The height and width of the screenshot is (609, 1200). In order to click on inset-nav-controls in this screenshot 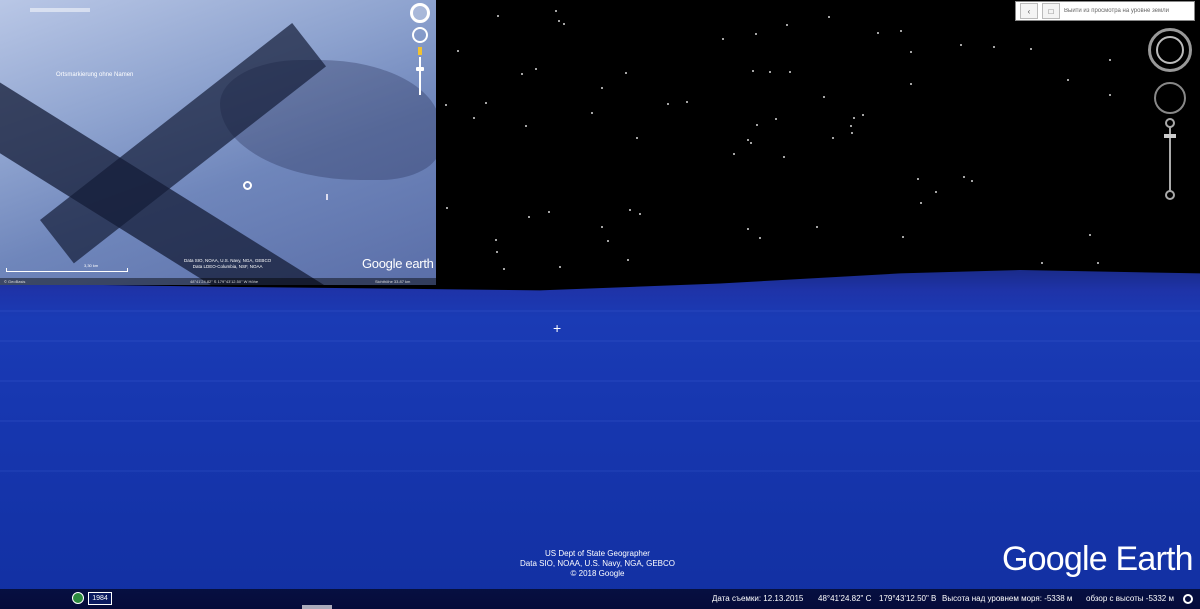, I will do `click(420, 49)`.